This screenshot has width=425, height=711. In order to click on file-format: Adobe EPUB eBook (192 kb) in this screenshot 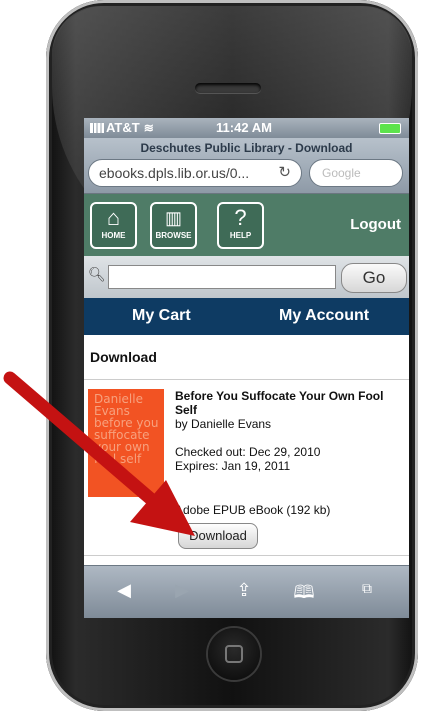, I will do `click(253, 510)`.